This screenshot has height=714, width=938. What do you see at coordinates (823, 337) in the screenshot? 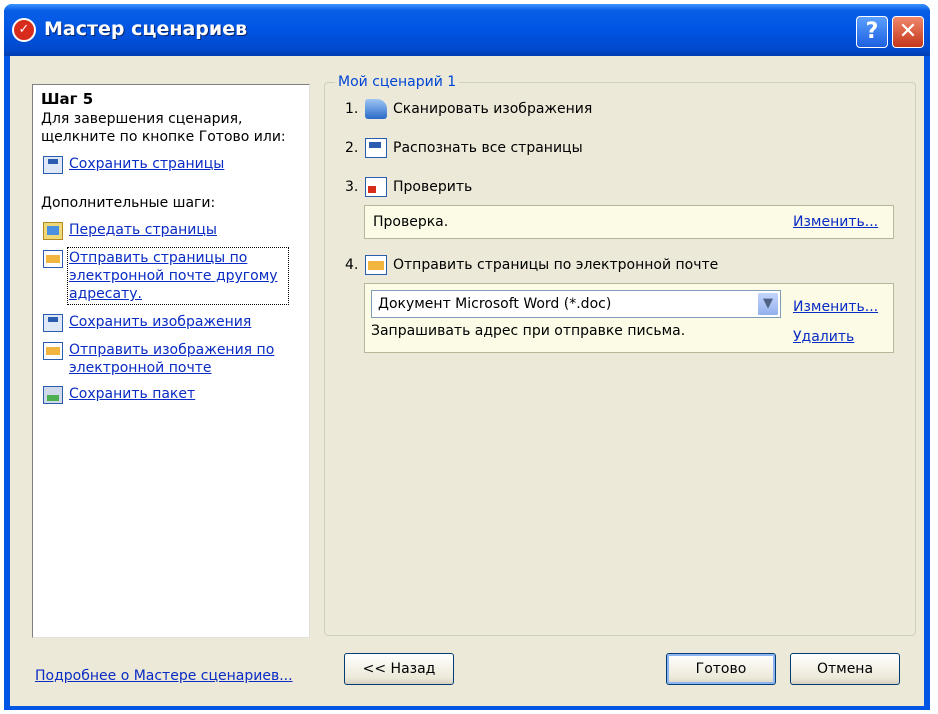
I see `delete-step-link: Удалить` at bounding box center [823, 337].